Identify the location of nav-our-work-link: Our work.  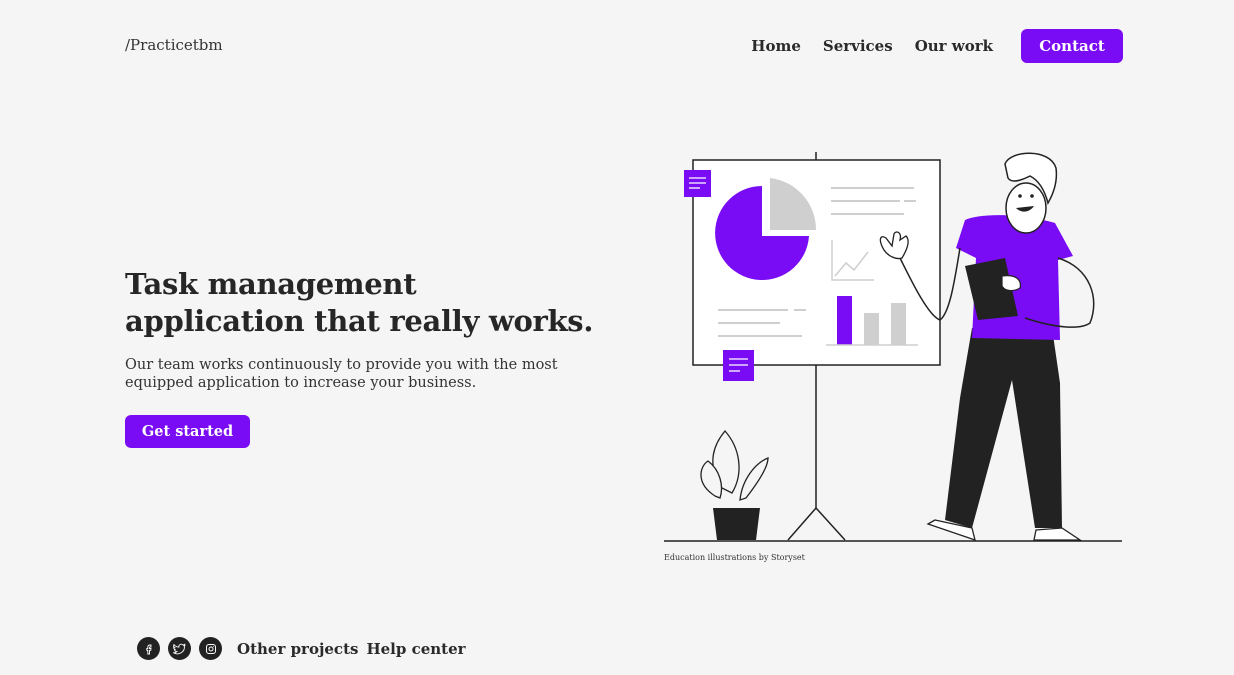
(954, 46).